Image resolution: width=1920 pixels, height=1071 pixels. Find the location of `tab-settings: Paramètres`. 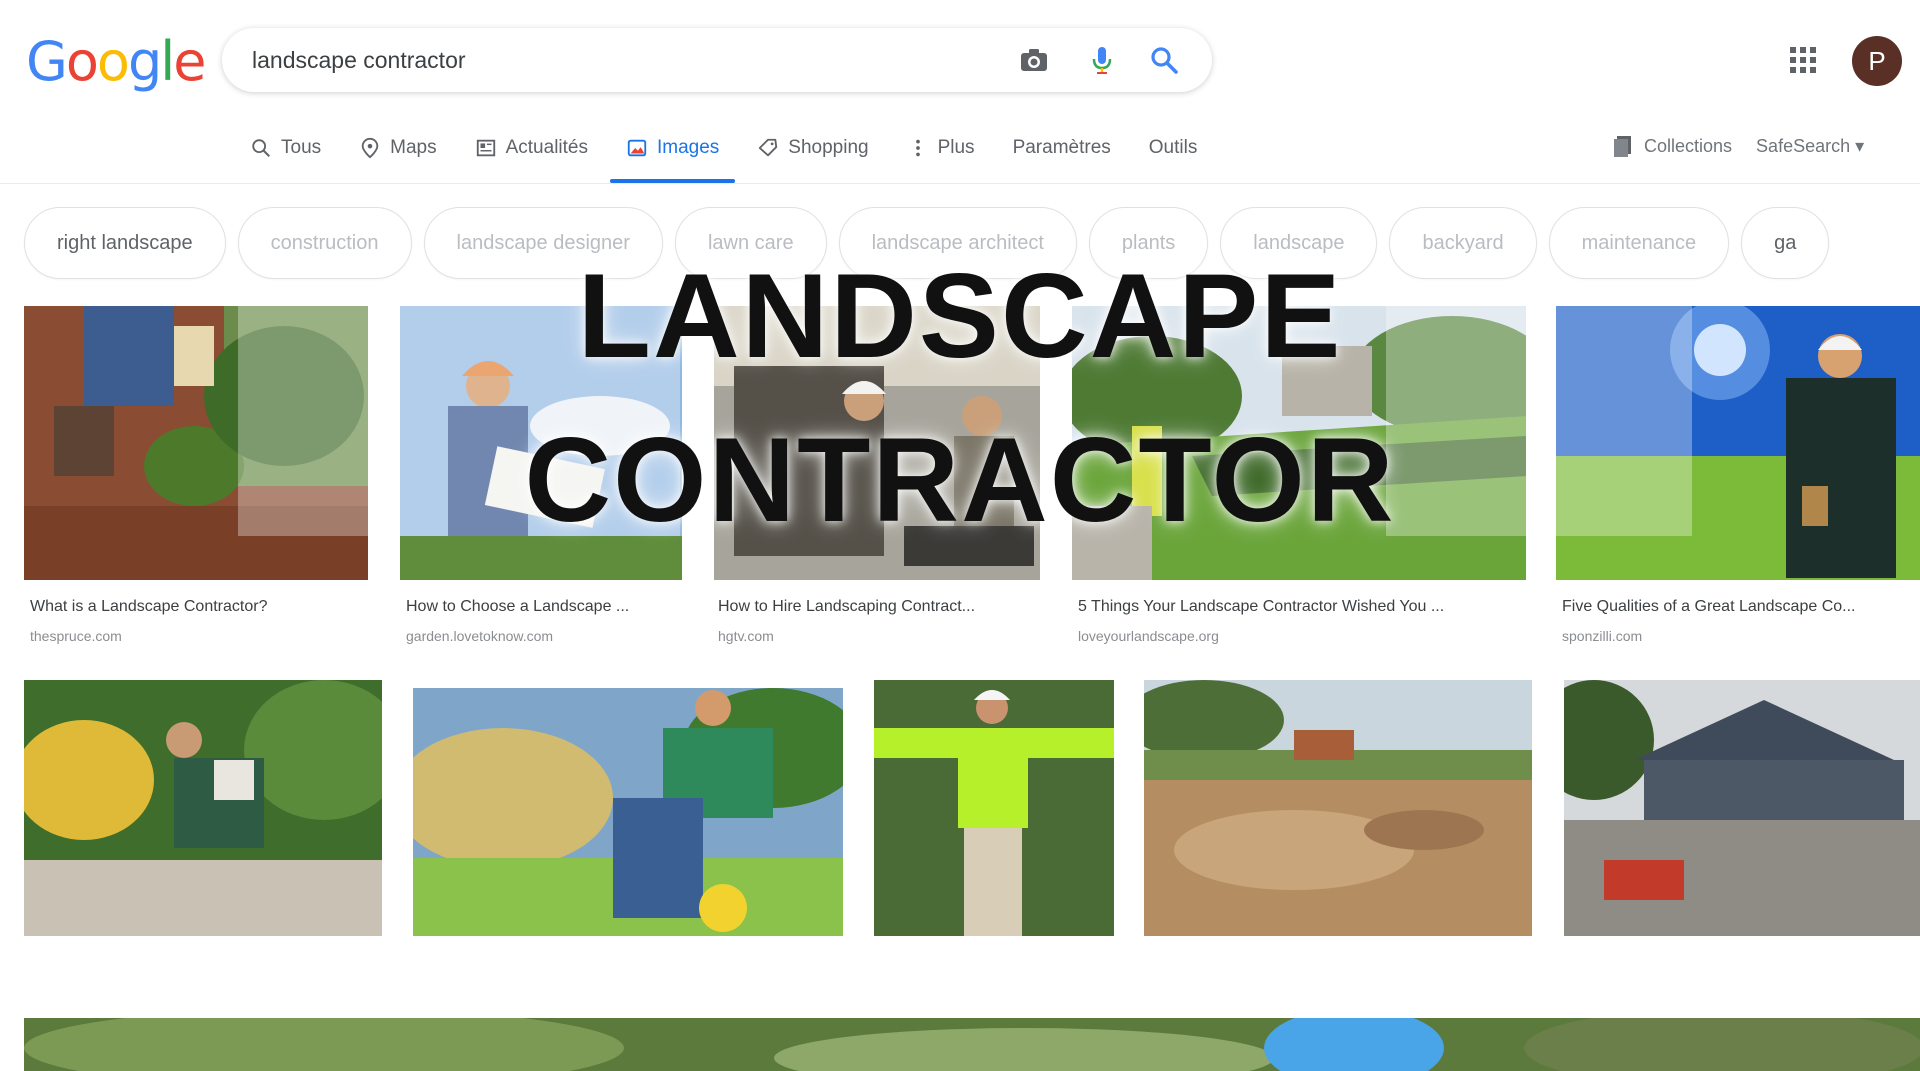

tab-settings: Paramètres is located at coordinates (1062, 148).